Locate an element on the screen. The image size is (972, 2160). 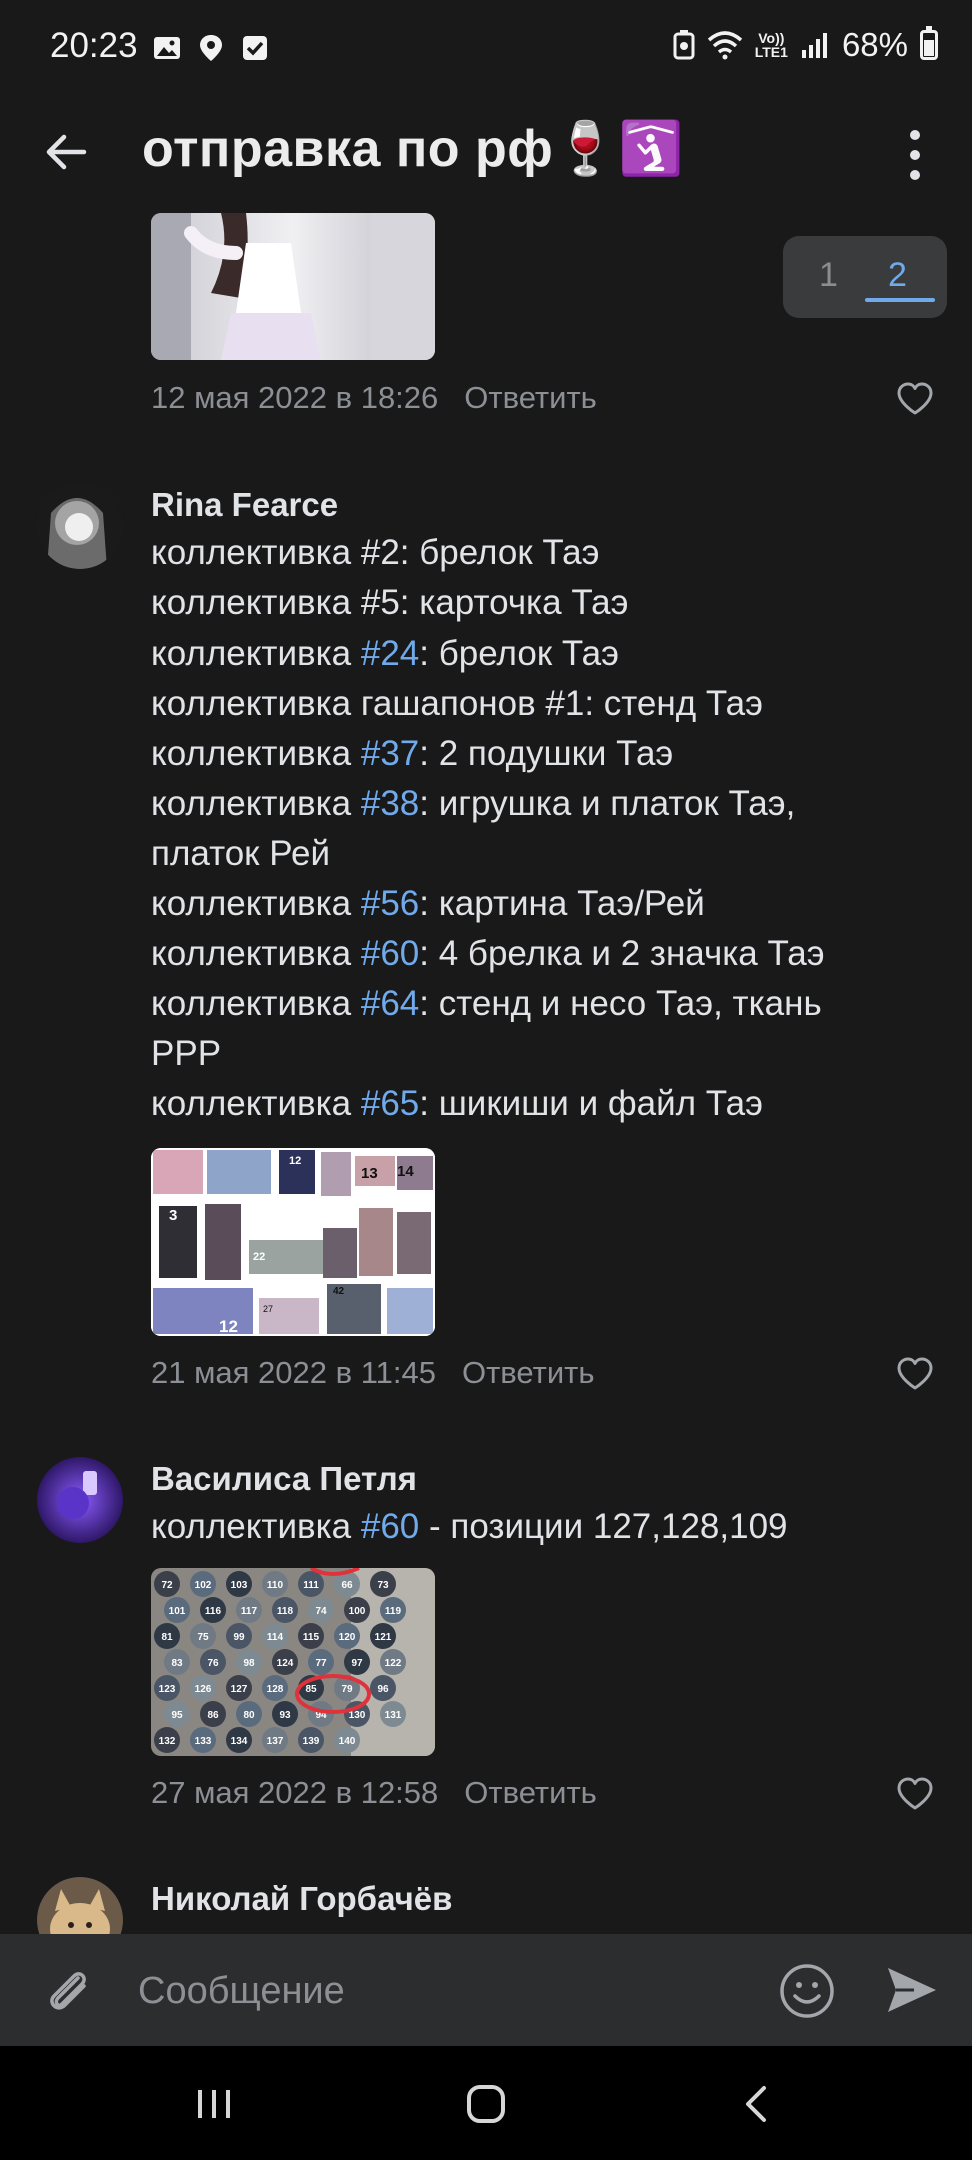
back-arrow-icon is located at coordinates (66, 152).